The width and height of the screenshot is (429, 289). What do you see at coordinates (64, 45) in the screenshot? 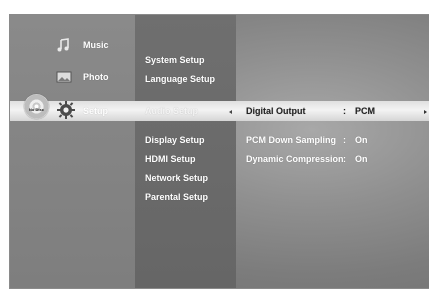
I see `music-note-icon` at bounding box center [64, 45].